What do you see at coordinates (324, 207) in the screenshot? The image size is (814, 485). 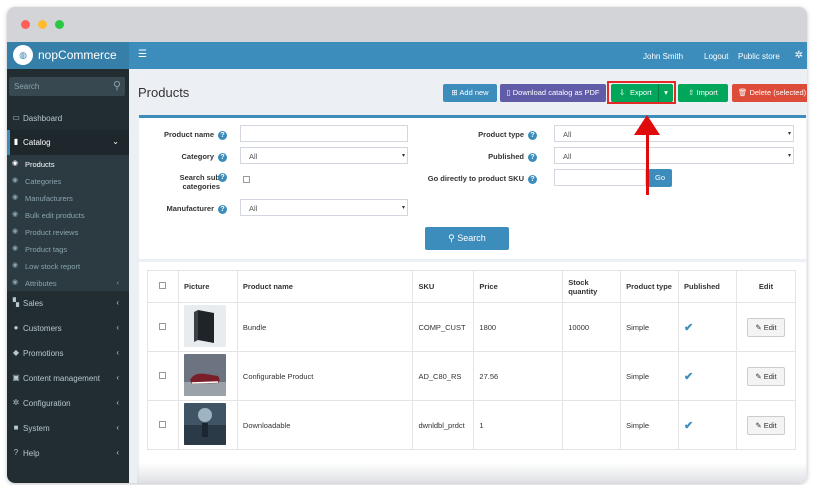 I see `manufacturer-select: All ▾` at bounding box center [324, 207].